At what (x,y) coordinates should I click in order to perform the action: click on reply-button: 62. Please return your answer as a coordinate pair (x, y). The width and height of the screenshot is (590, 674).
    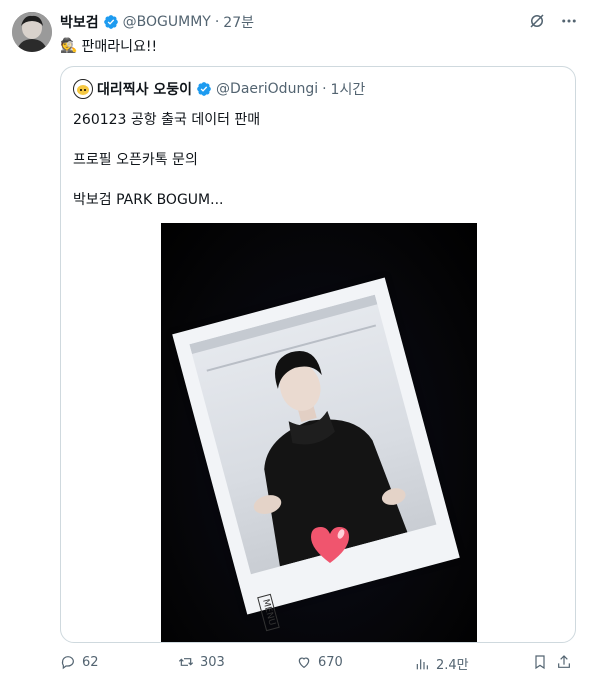
    Looking at the image, I should click on (79, 662).